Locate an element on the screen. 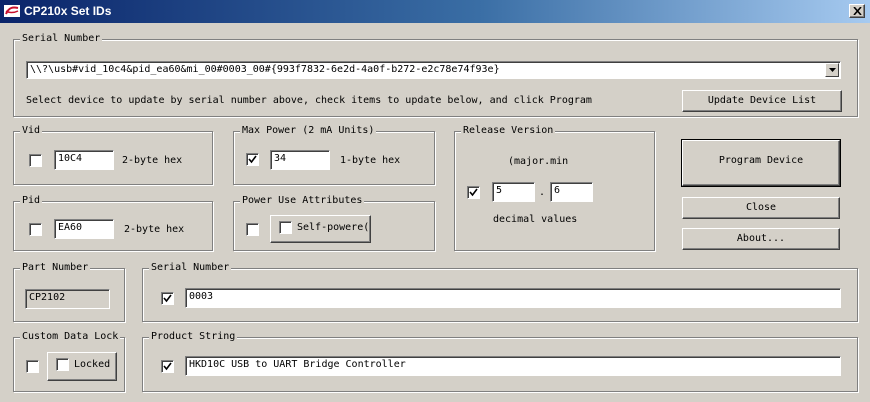 The height and width of the screenshot is (402, 870). minor-version-input: 6 is located at coordinates (571, 192).